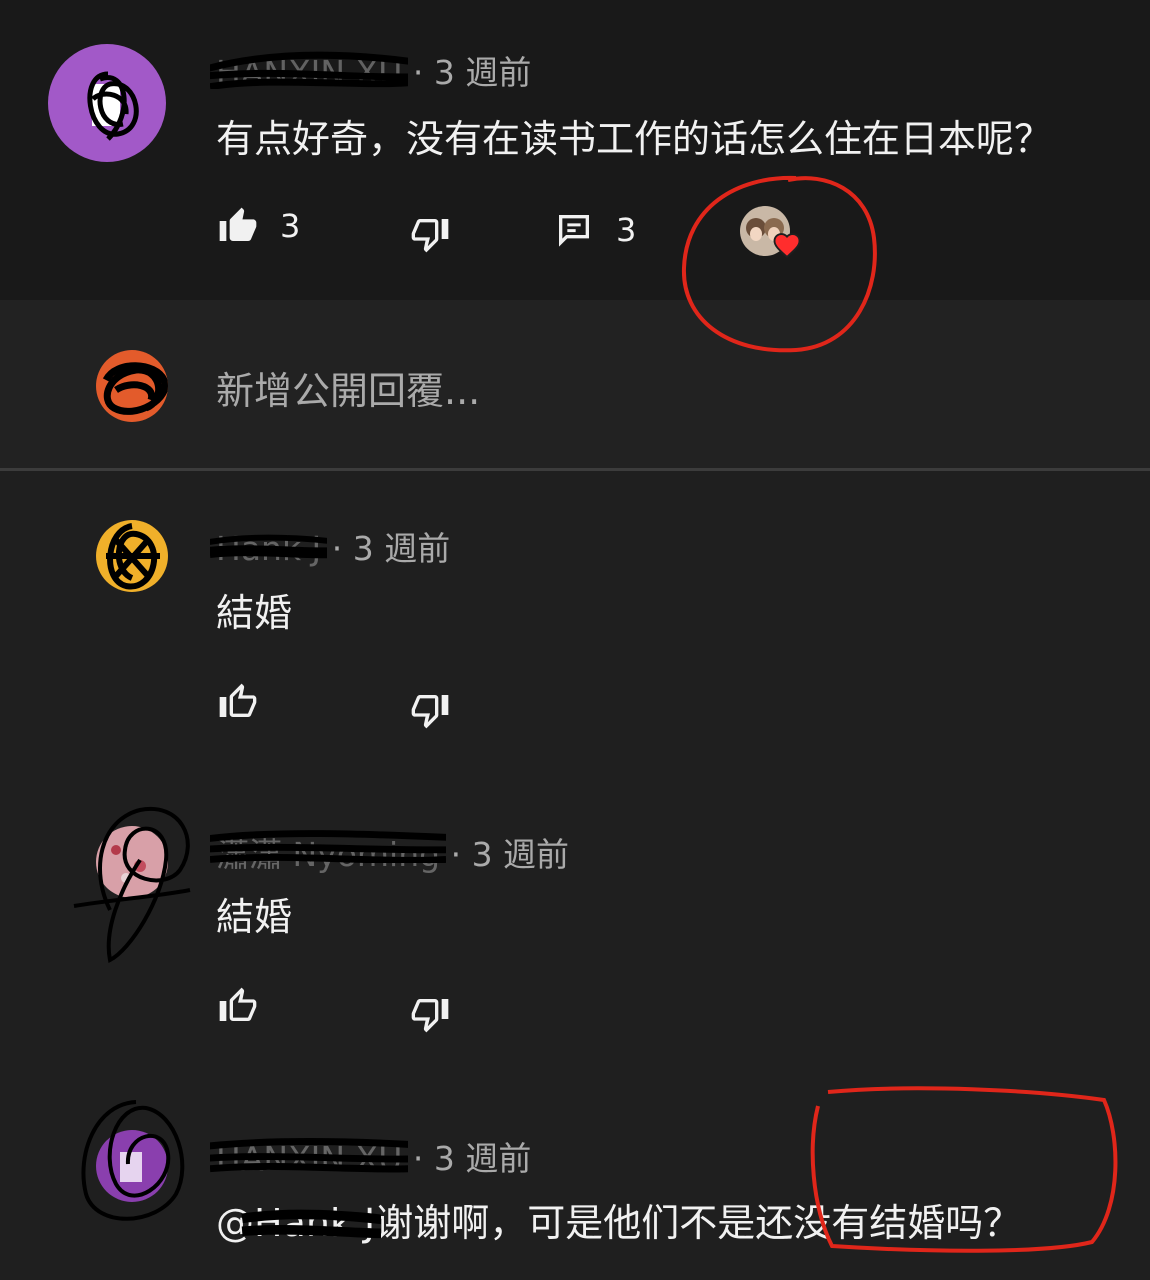  I want to click on like-button: 3, so click(259, 226).